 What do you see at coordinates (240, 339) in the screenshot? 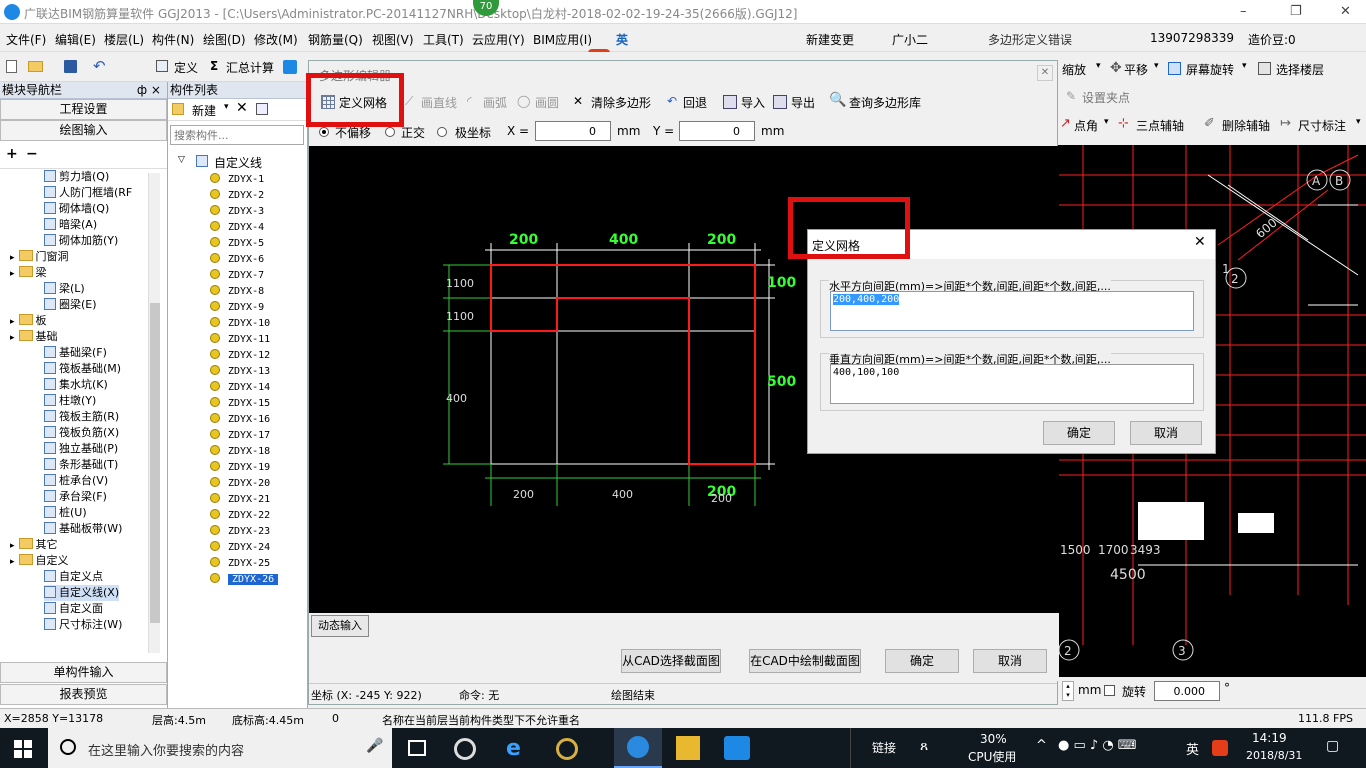
I see `component-item: ZDYX-11` at bounding box center [240, 339].